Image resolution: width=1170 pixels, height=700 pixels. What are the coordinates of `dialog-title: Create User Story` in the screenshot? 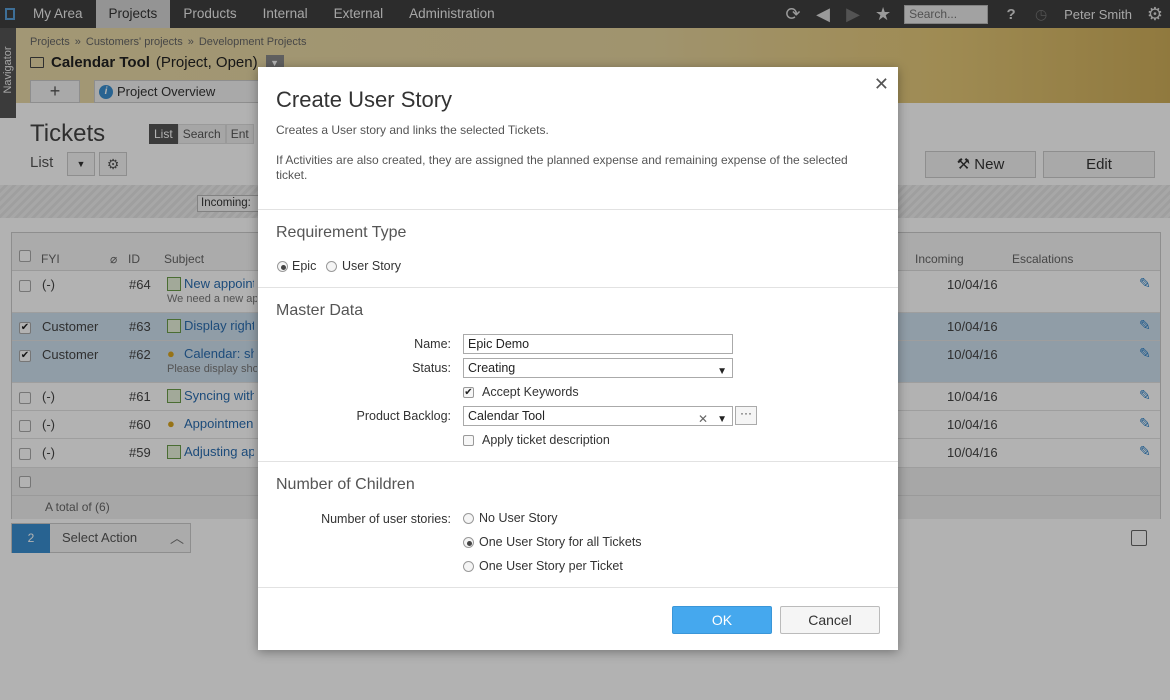 It's located at (364, 99).